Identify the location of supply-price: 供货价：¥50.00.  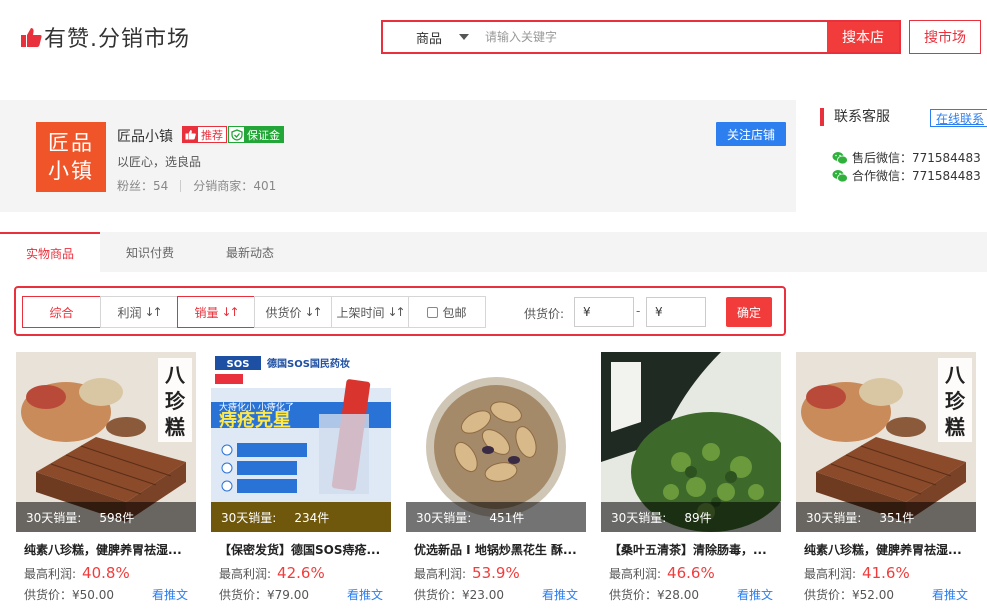
(69, 595).